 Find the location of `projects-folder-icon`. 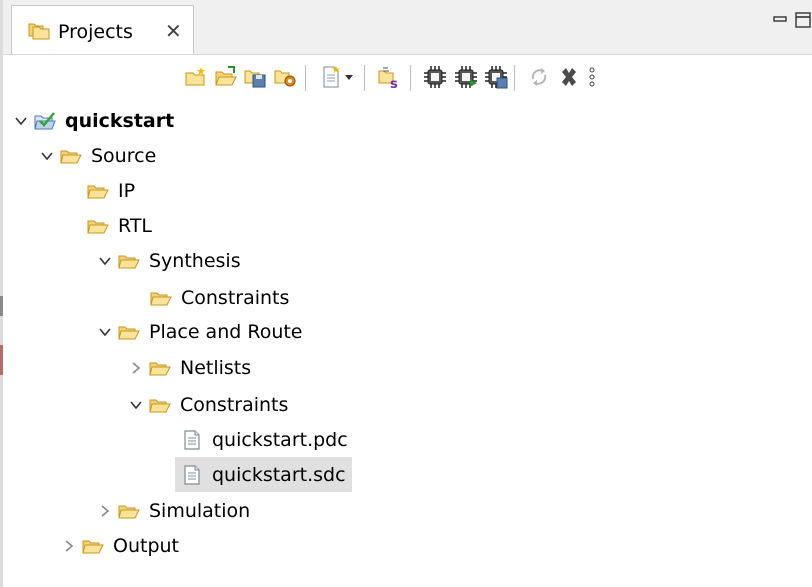

projects-folder-icon is located at coordinates (39, 31).